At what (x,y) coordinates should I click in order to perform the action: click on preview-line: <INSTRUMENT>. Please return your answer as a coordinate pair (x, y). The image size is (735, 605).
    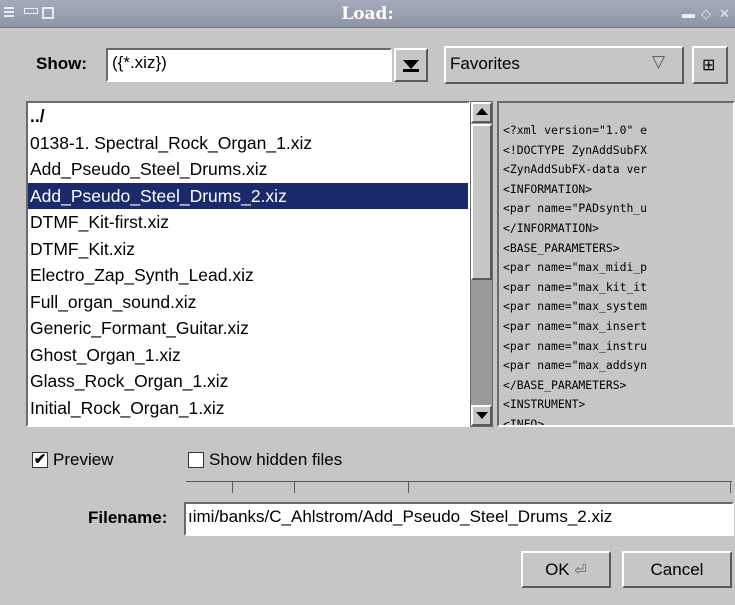
    Looking at the image, I should click on (544, 404).